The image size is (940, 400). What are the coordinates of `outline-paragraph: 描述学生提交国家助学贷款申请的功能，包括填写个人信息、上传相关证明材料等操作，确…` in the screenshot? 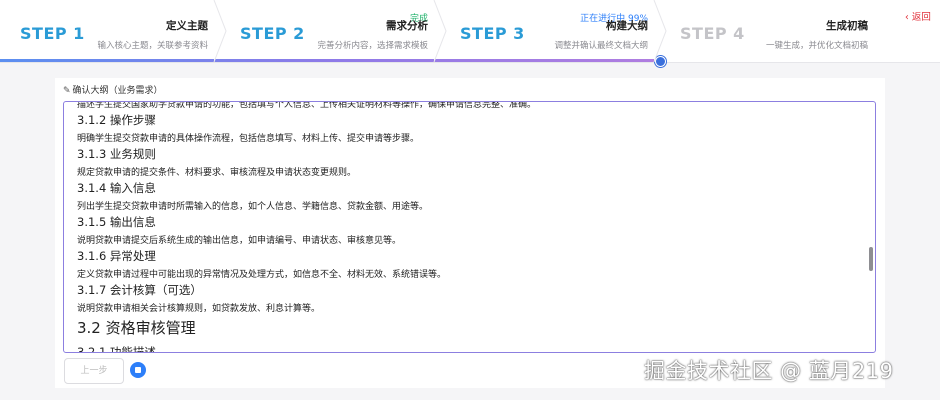 It's located at (307, 105).